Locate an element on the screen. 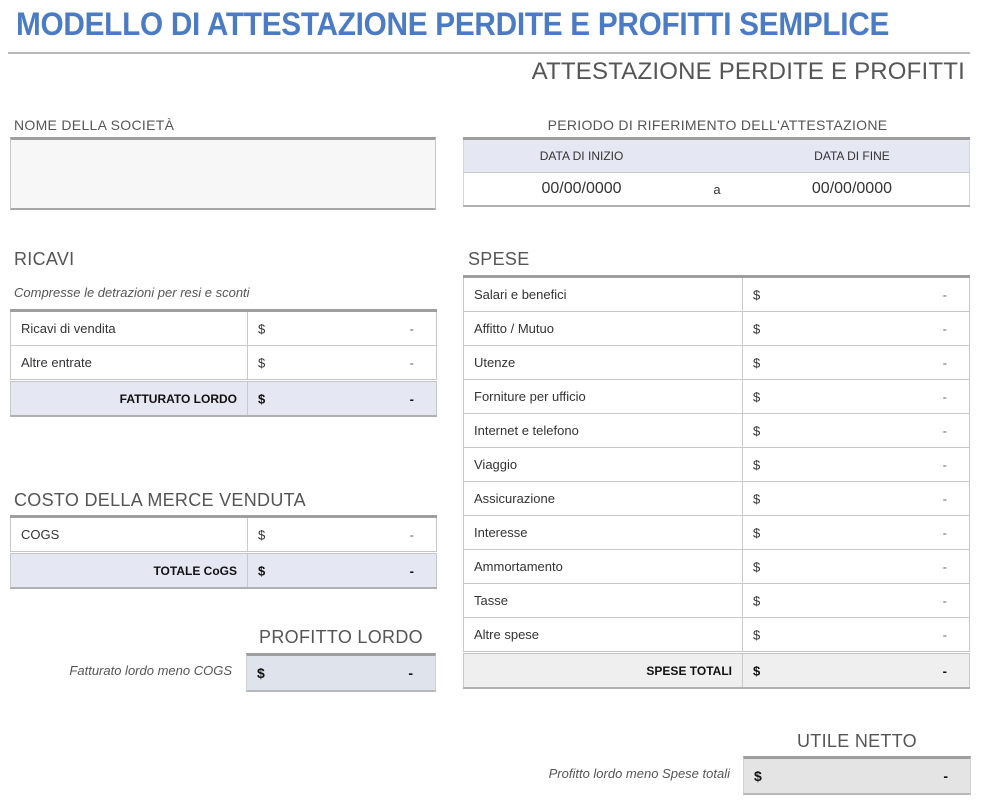 The width and height of the screenshot is (981, 802). expense-row-label: Interesse is located at coordinates (603, 532).